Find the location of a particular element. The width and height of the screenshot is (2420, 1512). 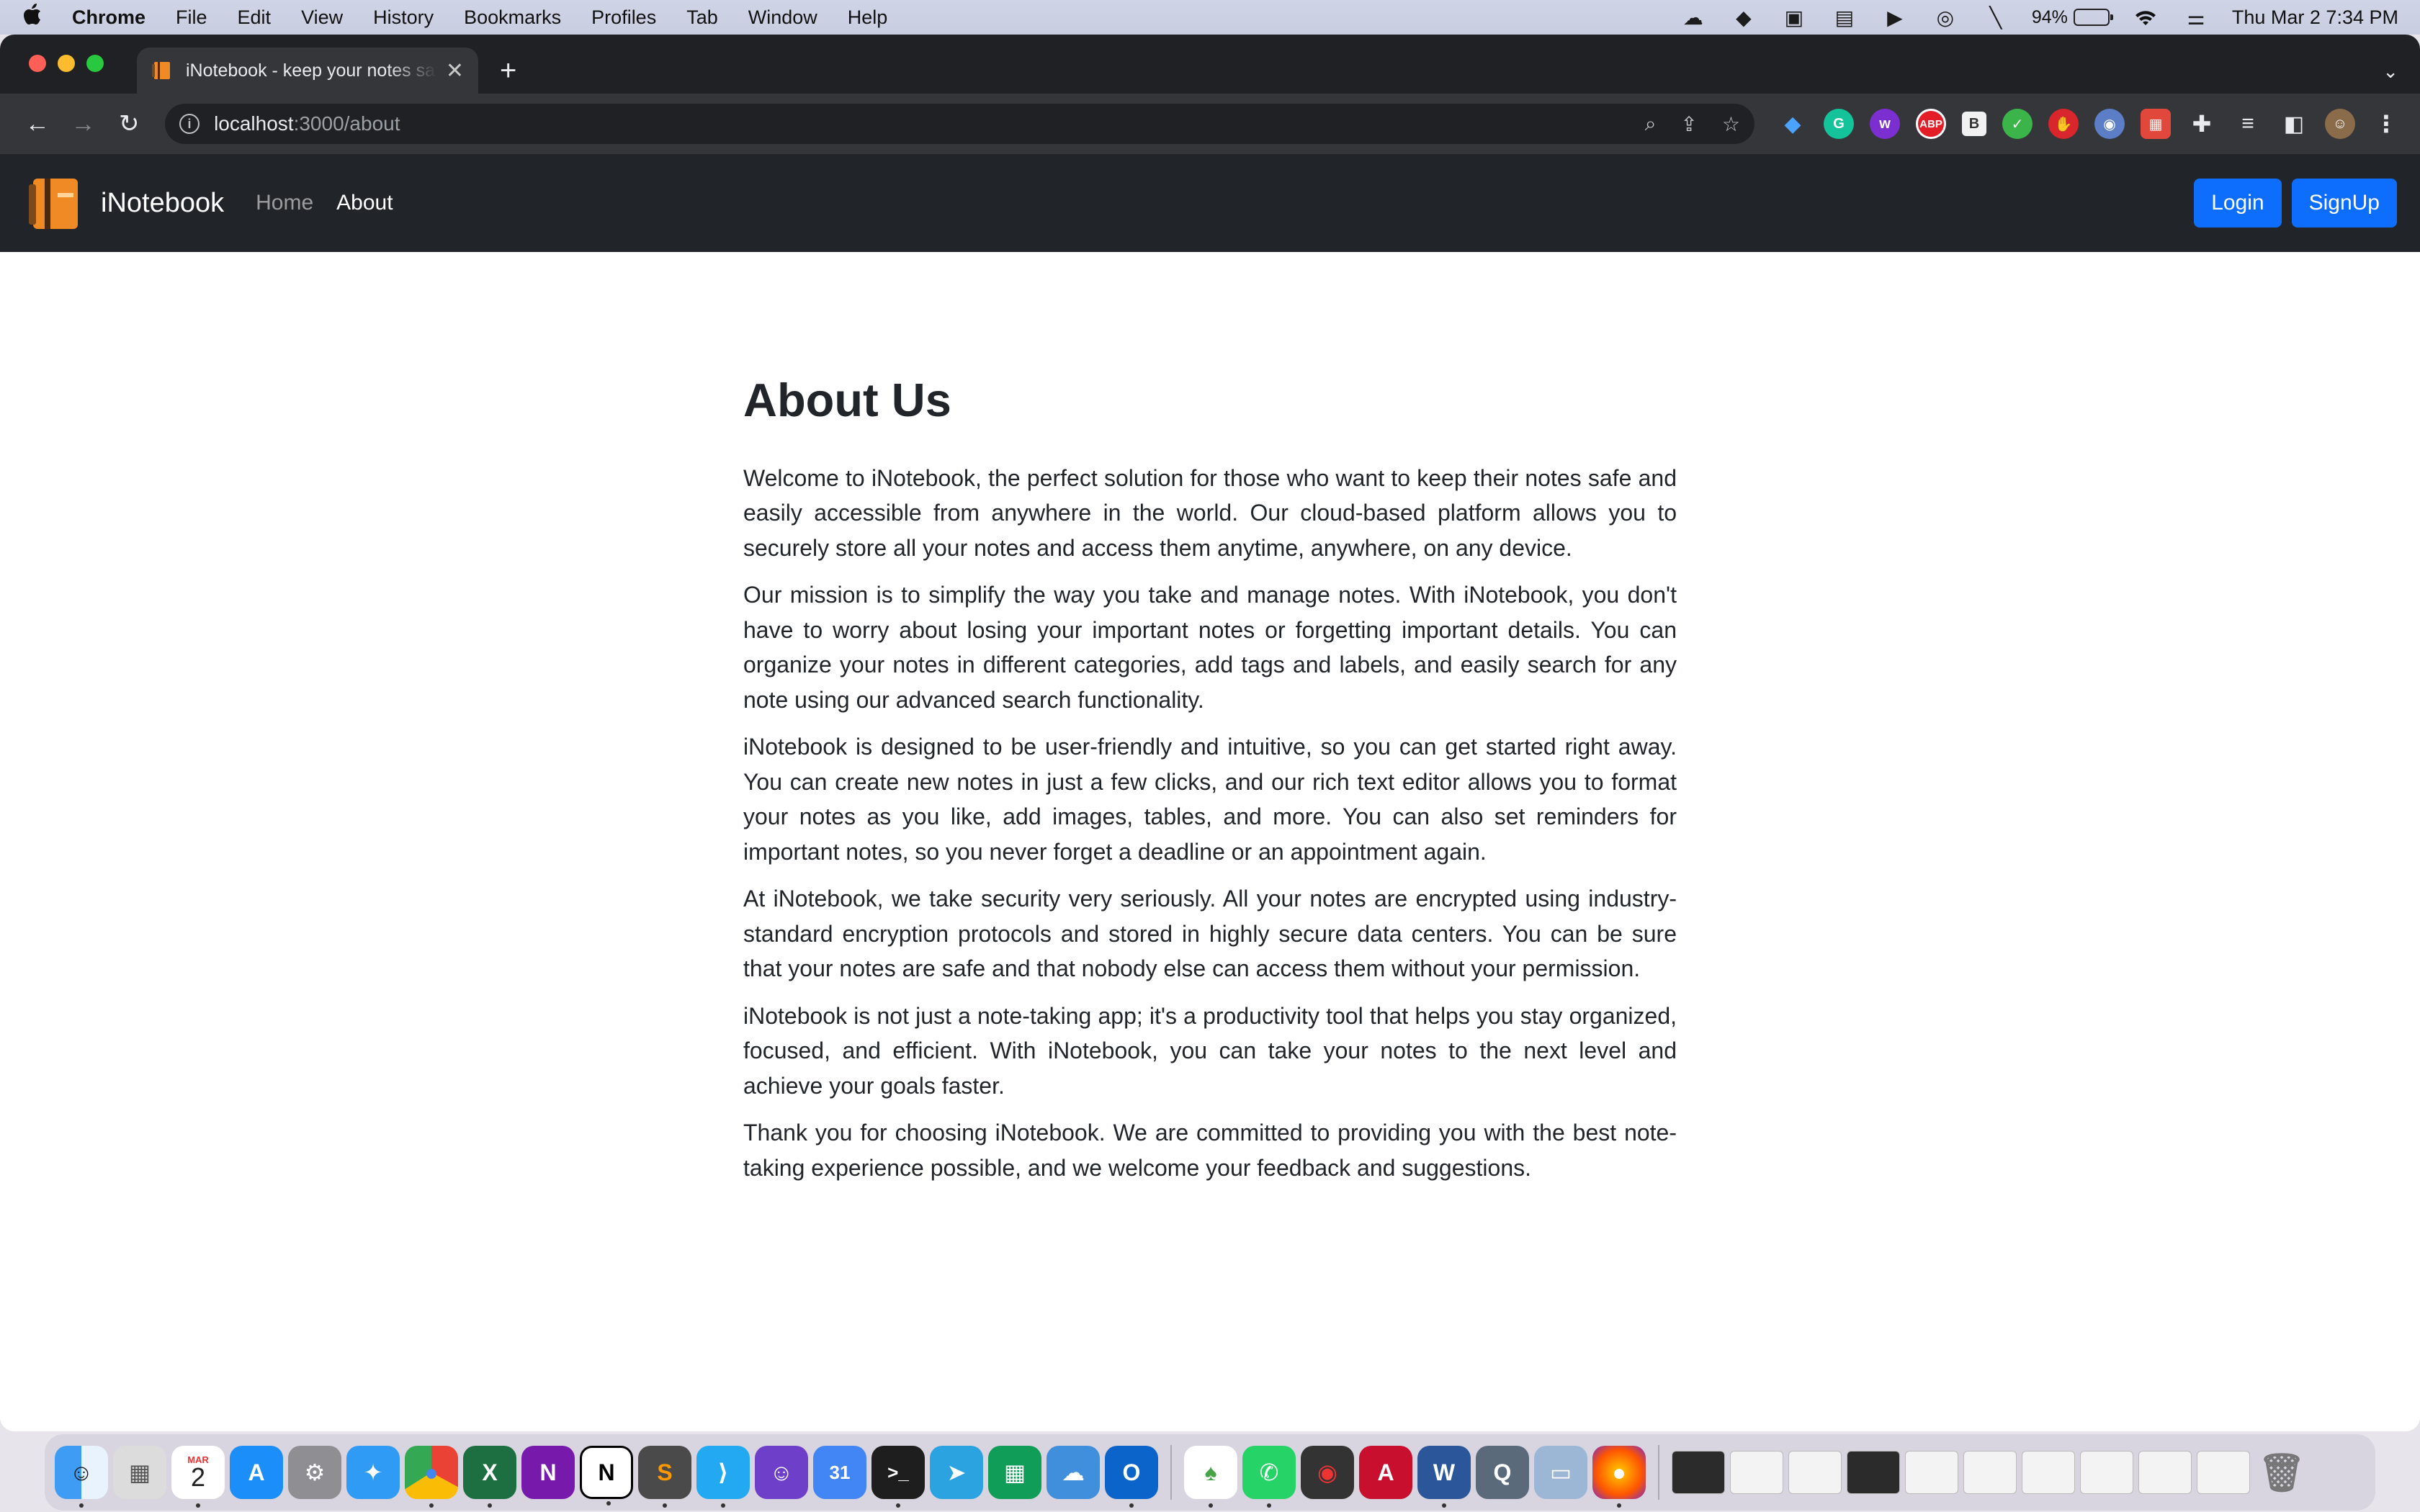

google-sheets-icon: ▦ is located at coordinates (1014, 1472).